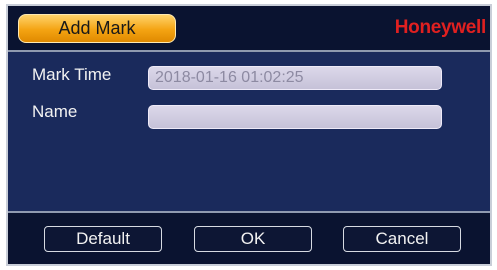 The image size is (497, 270). What do you see at coordinates (295, 117) in the screenshot?
I see `name-input` at bounding box center [295, 117].